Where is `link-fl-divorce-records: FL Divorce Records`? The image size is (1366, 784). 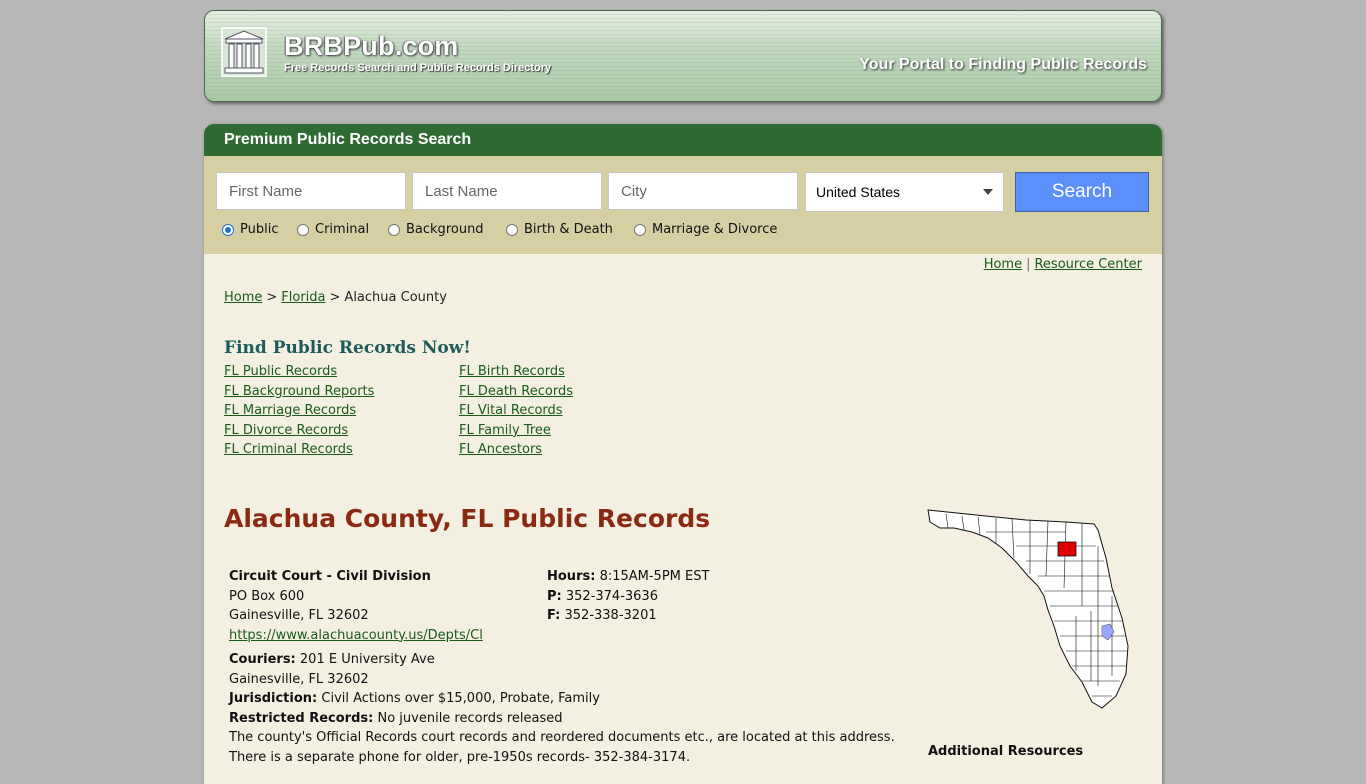 link-fl-divorce-records: FL Divorce Records is located at coordinates (299, 431).